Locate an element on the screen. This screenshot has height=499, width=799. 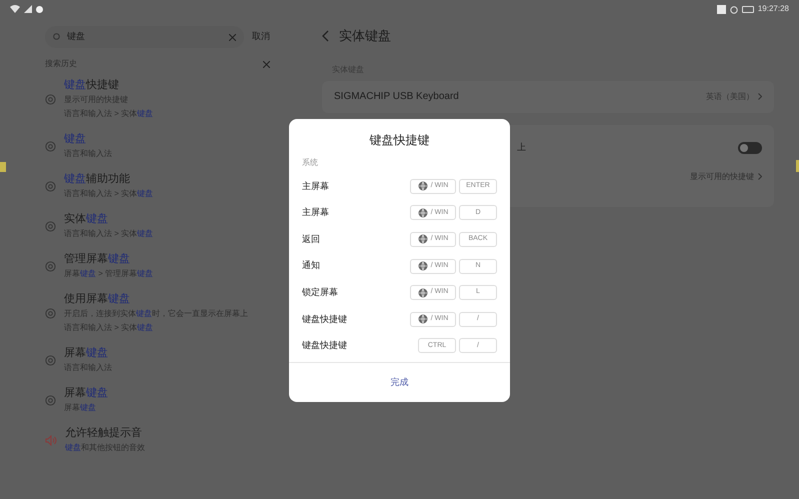
result-title: 使用屏幕键盘 is located at coordinates (97, 299).